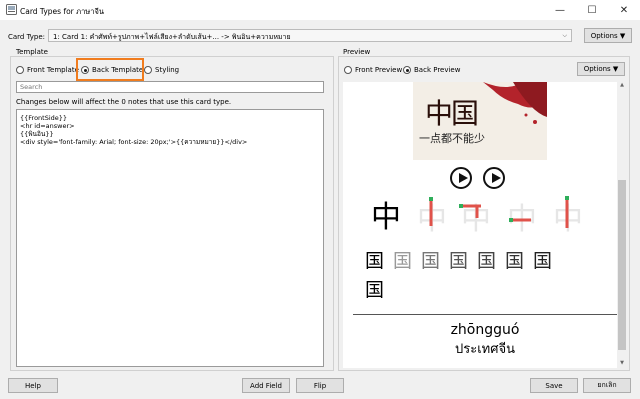 This screenshot has height=399, width=640. Describe the element at coordinates (11, 9) in the screenshot. I see `app-icon` at that location.